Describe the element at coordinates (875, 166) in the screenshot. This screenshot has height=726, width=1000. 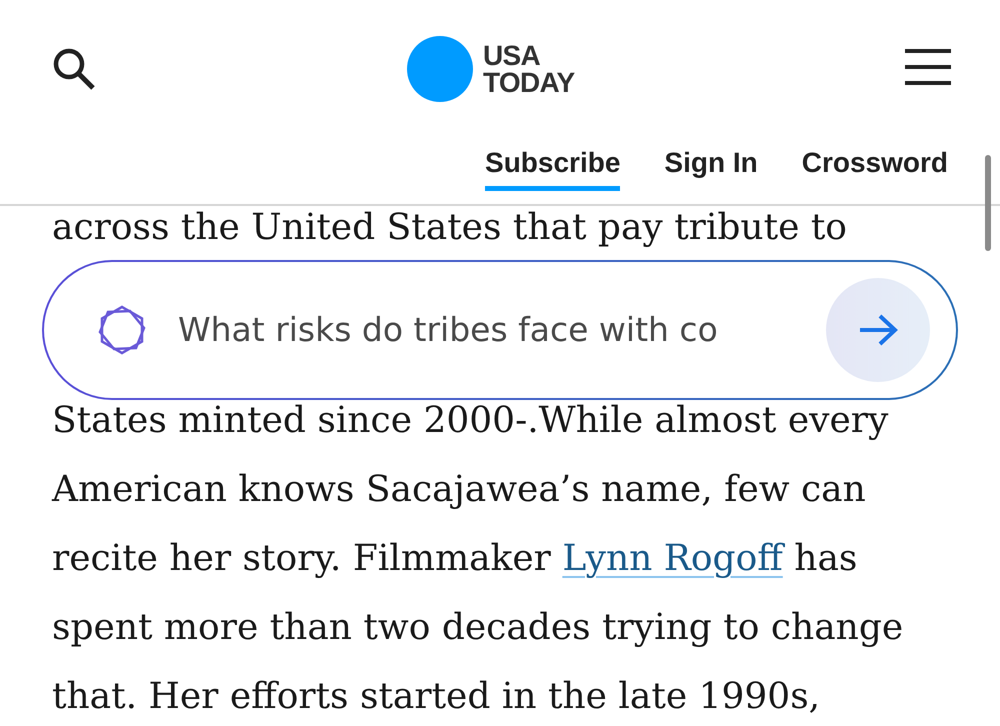
I see `nav-link: Crossword` at that location.